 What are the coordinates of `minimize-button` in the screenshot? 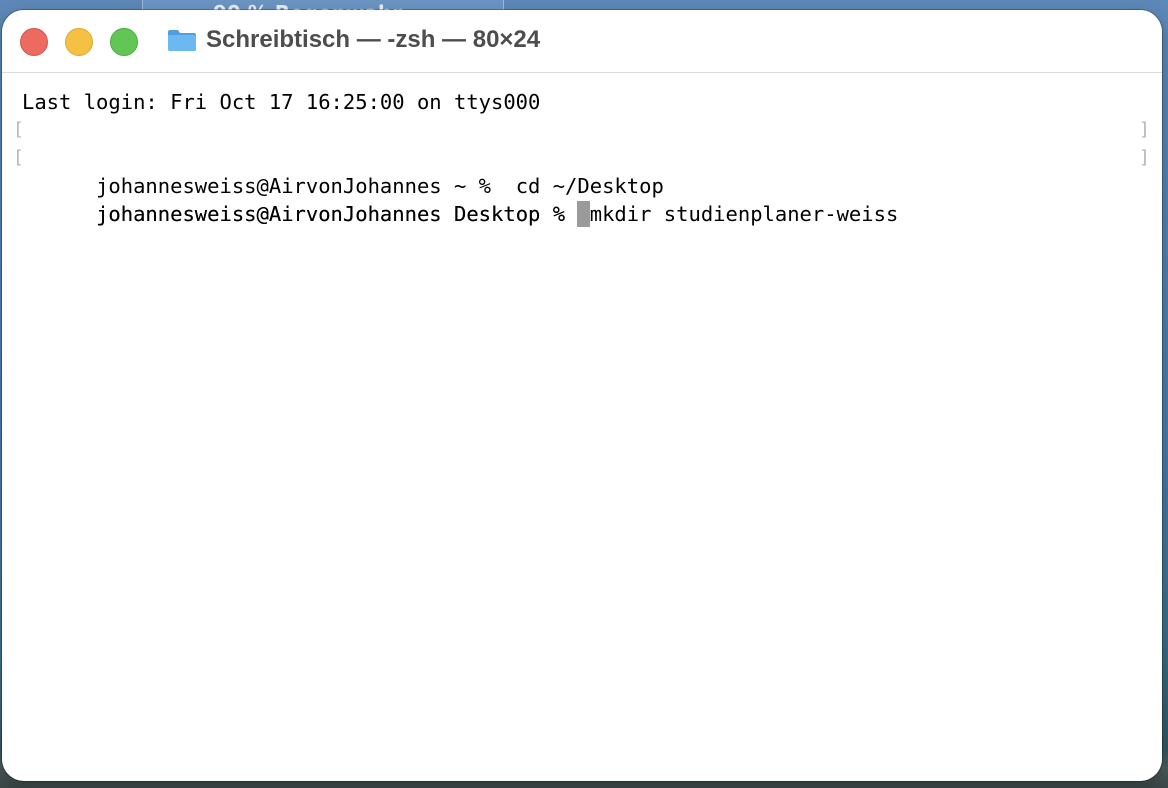 It's located at (79, 42).